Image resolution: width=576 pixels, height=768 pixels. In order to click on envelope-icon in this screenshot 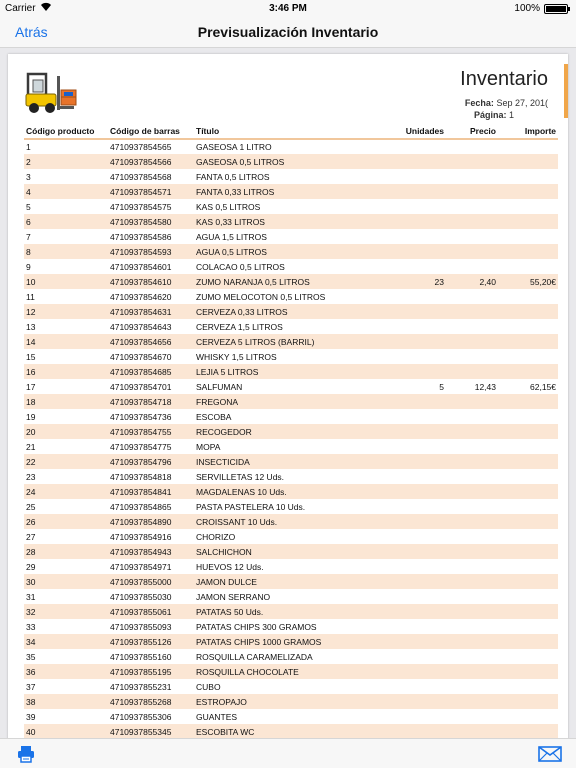, I will do `click(550, 754)`.